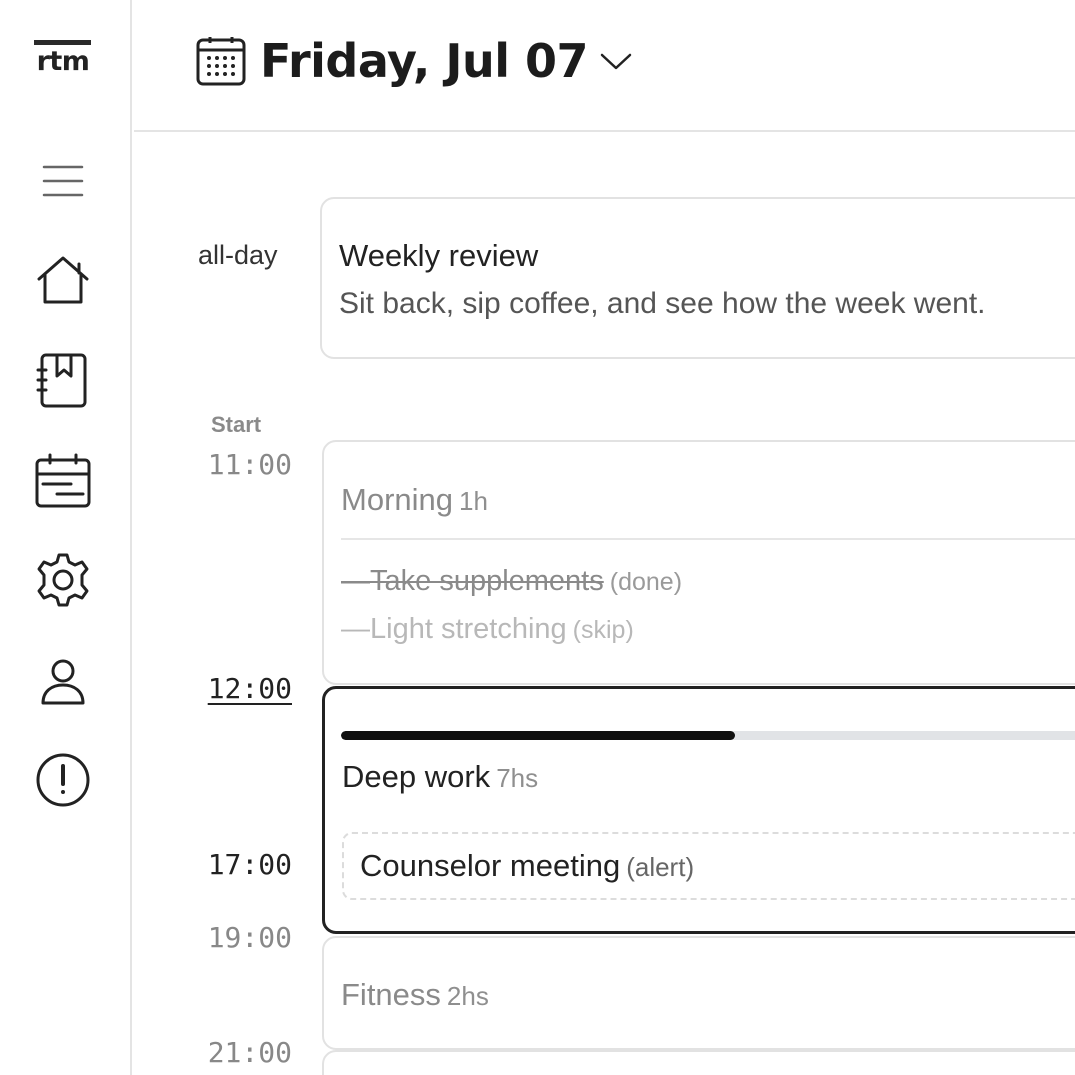  What do you see at coordinates (538, 735) in the screenshot?
I see `progress-fill` at bounding box center [538, 735].